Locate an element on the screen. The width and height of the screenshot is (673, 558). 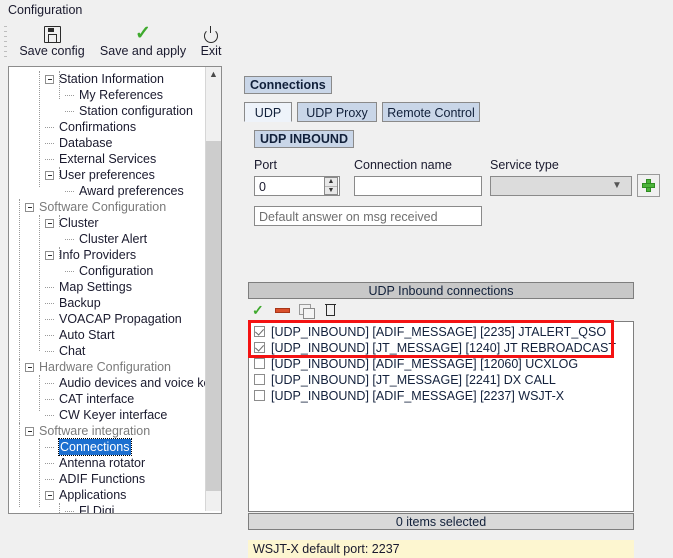
chevron-down-icon: ▼ is located at coordinates (617, 185).